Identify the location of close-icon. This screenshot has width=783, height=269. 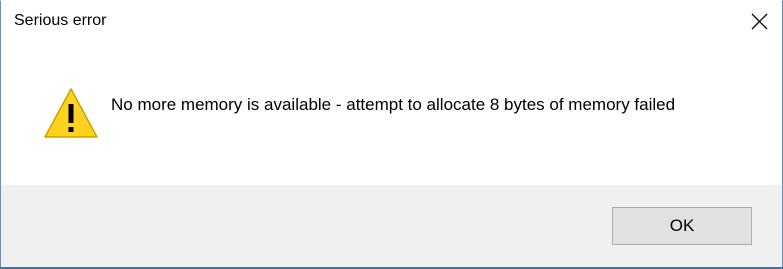
(759, 21).